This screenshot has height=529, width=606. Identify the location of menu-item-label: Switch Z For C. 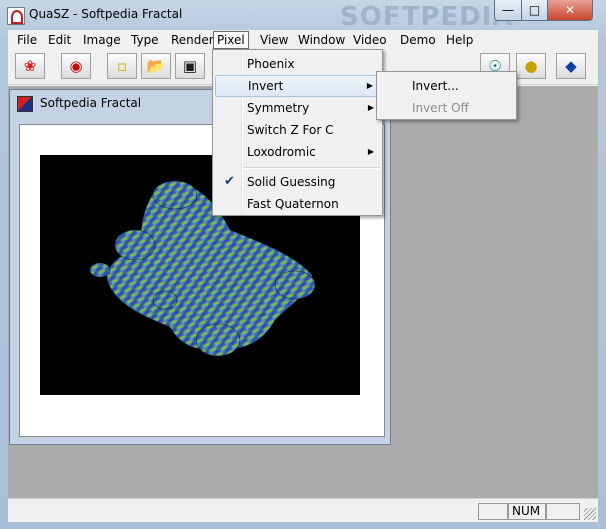
(290, 130).